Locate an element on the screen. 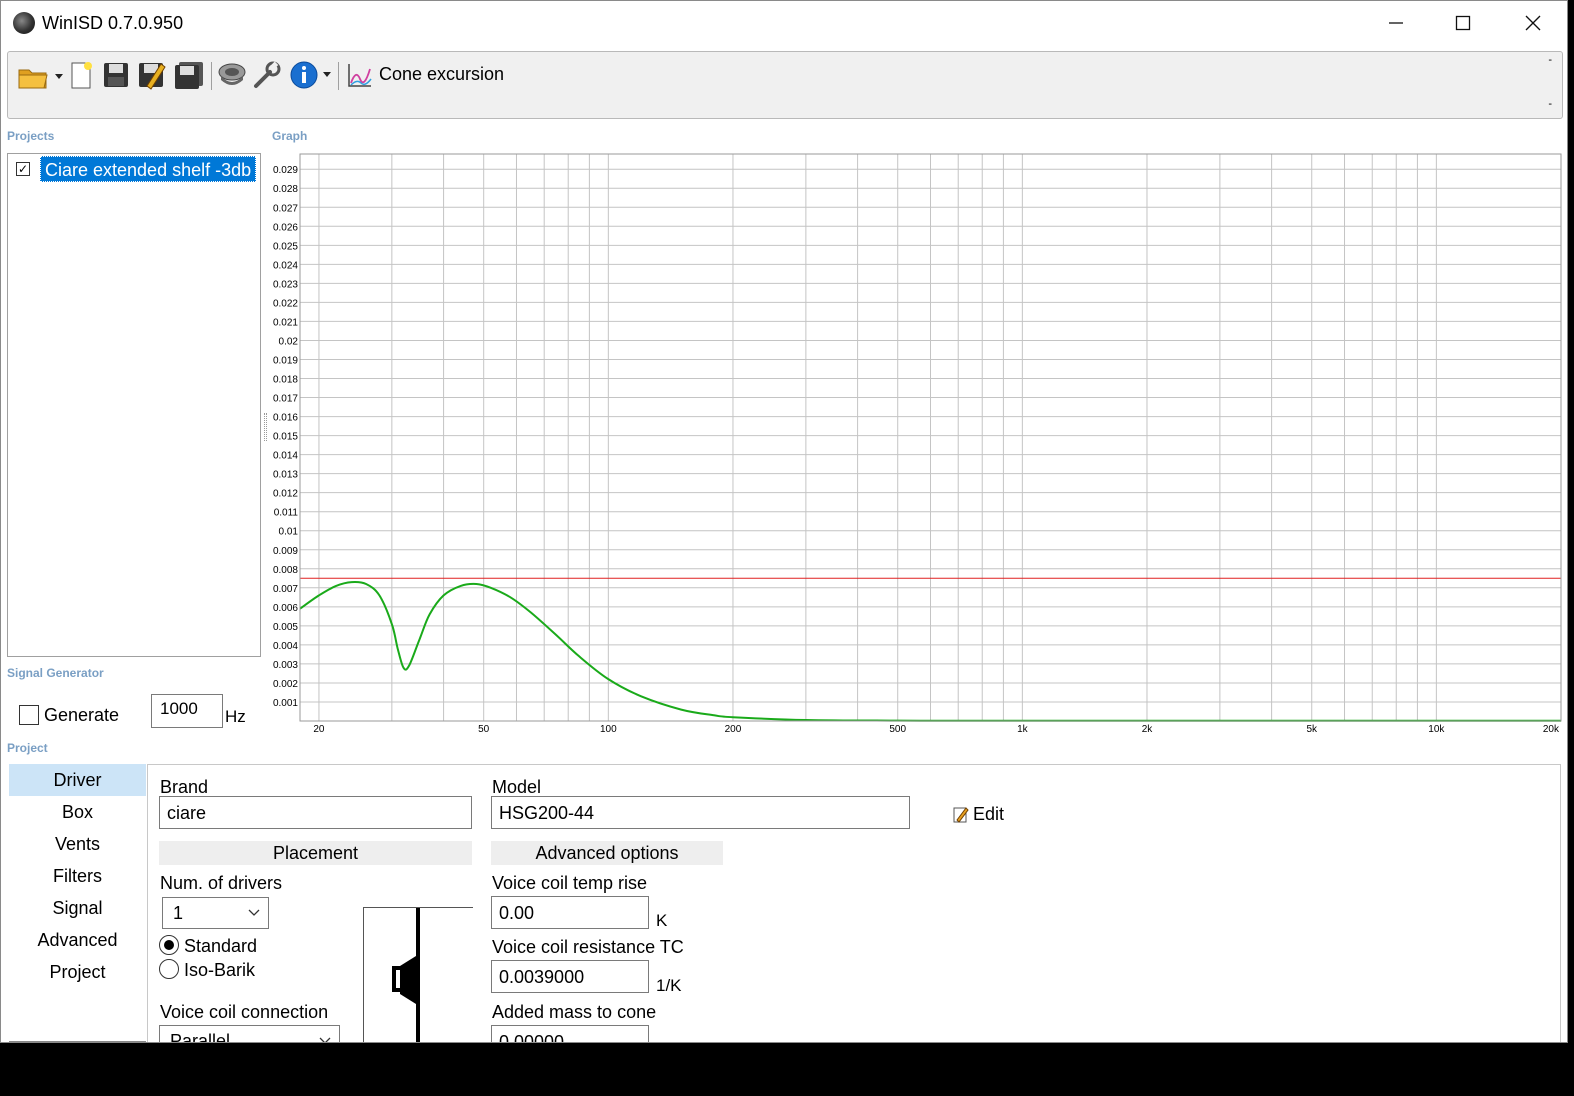 This screenshot has height=1096, width=1574. toolbar-overflow-bottom: - is located at coordinates (1550, 104).